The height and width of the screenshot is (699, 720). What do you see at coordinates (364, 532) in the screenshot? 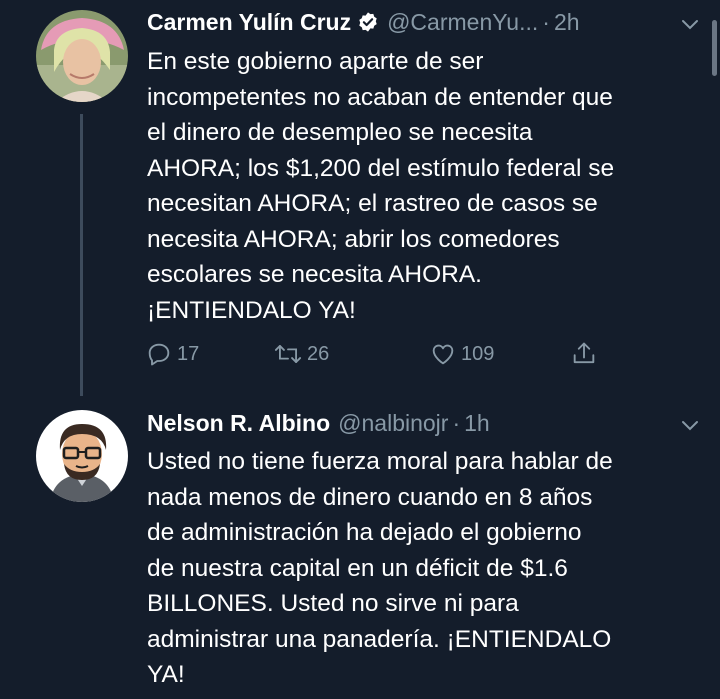
I see `tweet-body-line: de administración ha dejado el gobierno` at bounding box center [364, 532].